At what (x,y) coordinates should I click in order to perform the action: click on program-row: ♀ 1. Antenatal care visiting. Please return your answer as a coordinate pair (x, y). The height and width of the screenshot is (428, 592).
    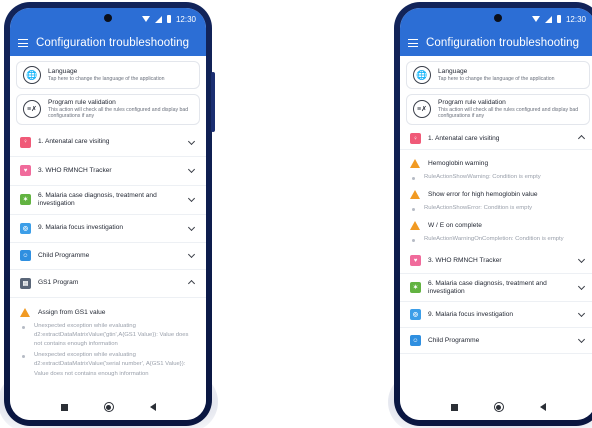
    Looking at the image, I should click on (108, 142).